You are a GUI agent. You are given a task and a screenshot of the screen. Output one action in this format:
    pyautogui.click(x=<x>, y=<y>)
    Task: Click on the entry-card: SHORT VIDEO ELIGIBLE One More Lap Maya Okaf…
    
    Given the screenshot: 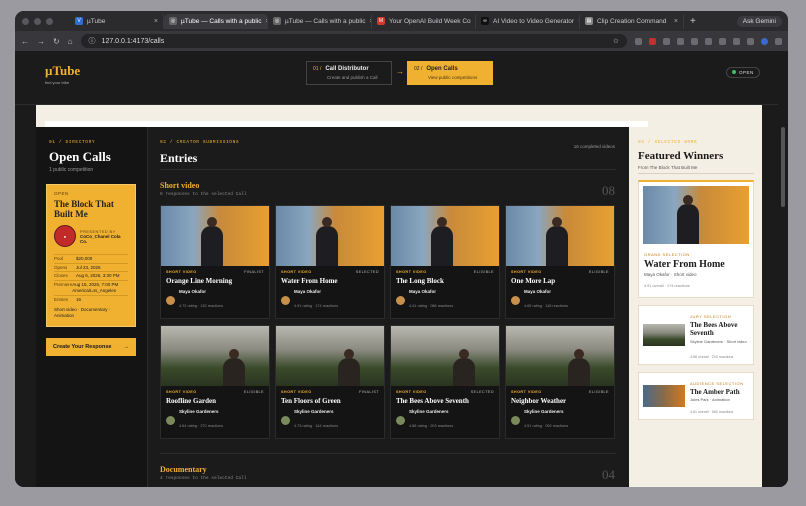 What is the action you would take?
    pyautogui.click(x=560, y=262)
    